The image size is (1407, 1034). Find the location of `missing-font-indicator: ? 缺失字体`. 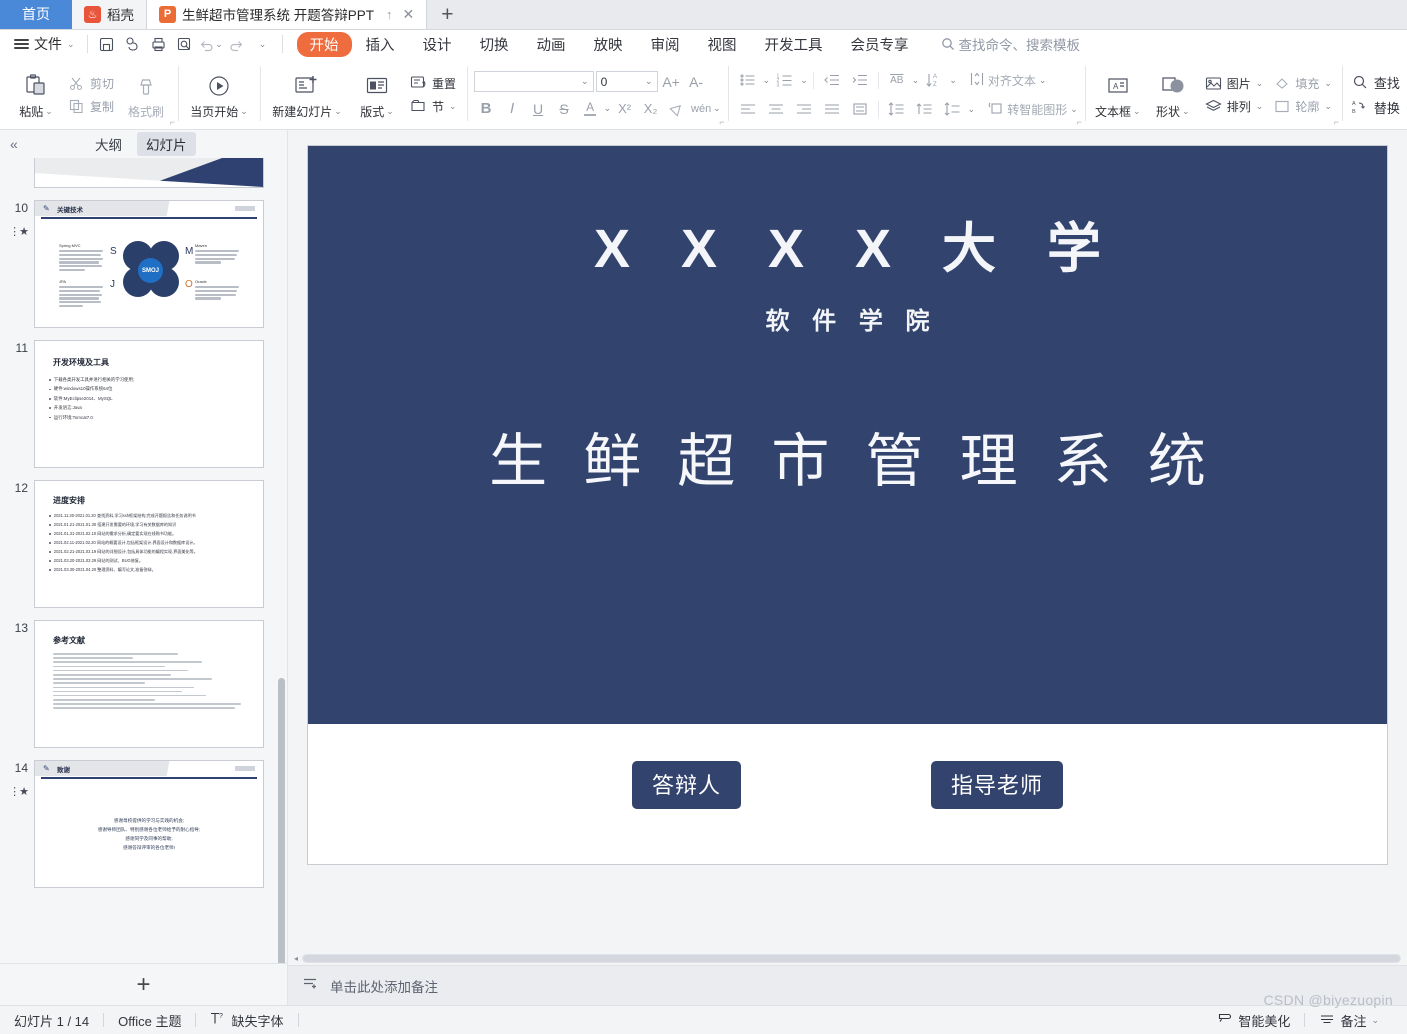

missing-font-indicator: ? 缺失字体 is located at coordinates (246, 1020).